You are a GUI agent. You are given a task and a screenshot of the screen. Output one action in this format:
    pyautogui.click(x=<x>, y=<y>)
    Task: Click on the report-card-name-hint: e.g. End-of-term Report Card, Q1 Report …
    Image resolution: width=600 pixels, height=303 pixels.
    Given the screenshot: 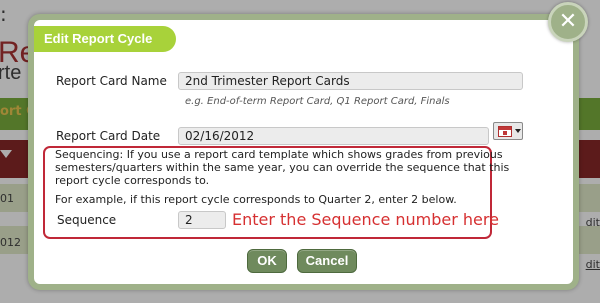 What is the action you would take?
    pyautogui.click(x=317, y=101)
    